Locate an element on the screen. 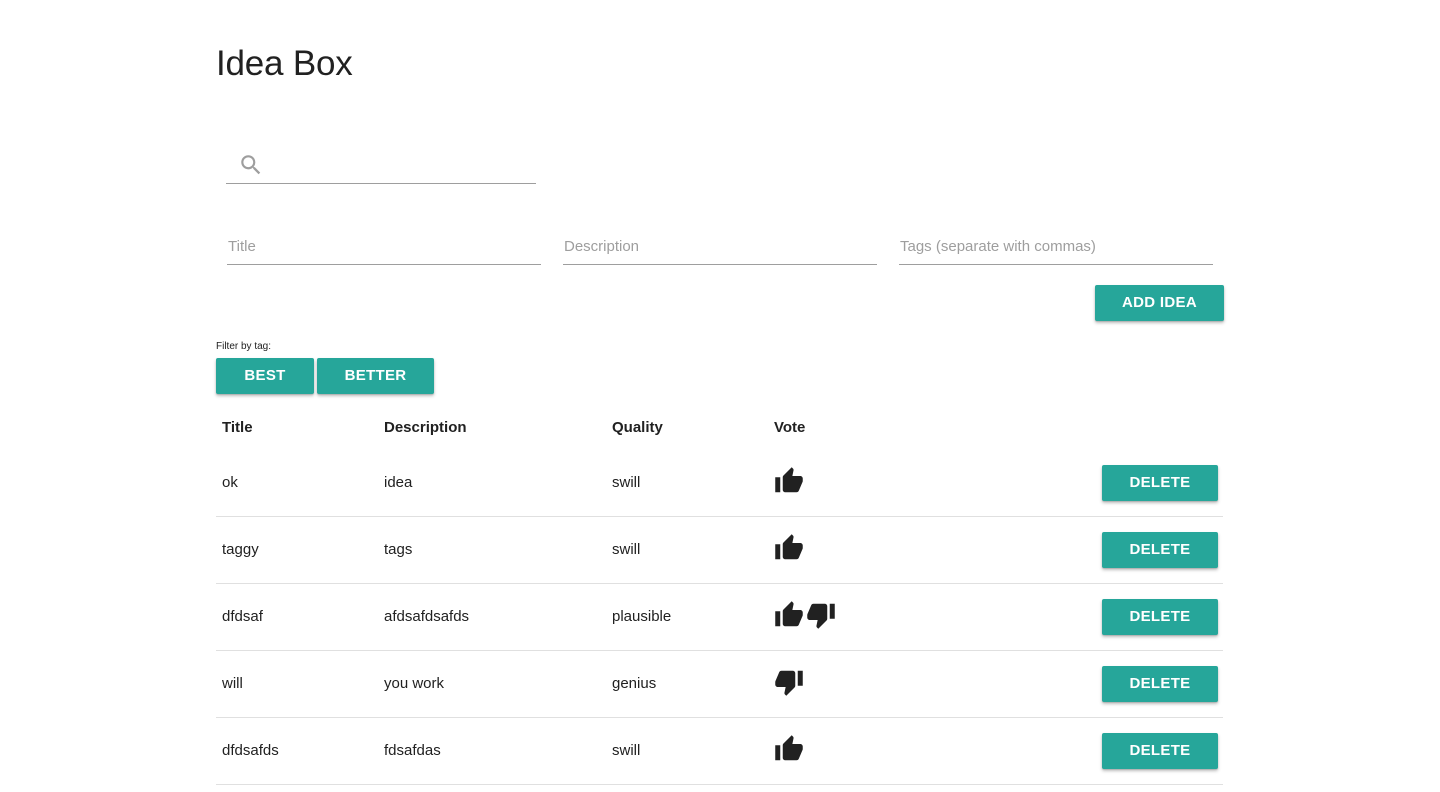 This screenshot has height=792, width=1440. filter-tag-best-button: BEST is located at coordinates (265, 376).